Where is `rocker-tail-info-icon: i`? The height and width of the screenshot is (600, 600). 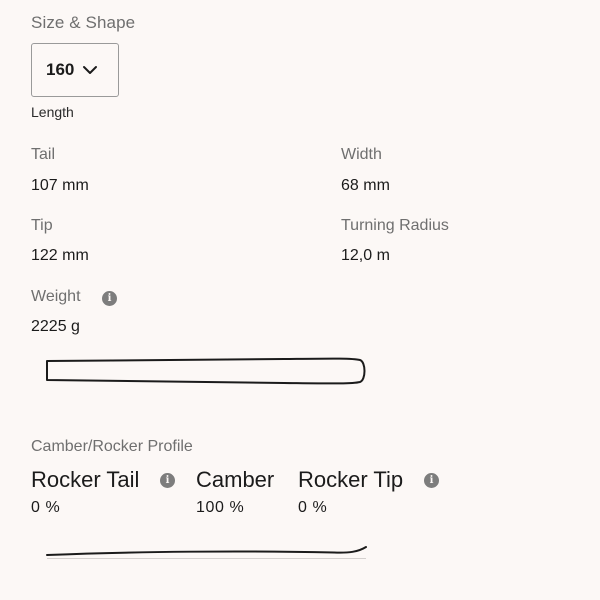 rocker-tail-info-icon: i is located at coordinates (167, 480).